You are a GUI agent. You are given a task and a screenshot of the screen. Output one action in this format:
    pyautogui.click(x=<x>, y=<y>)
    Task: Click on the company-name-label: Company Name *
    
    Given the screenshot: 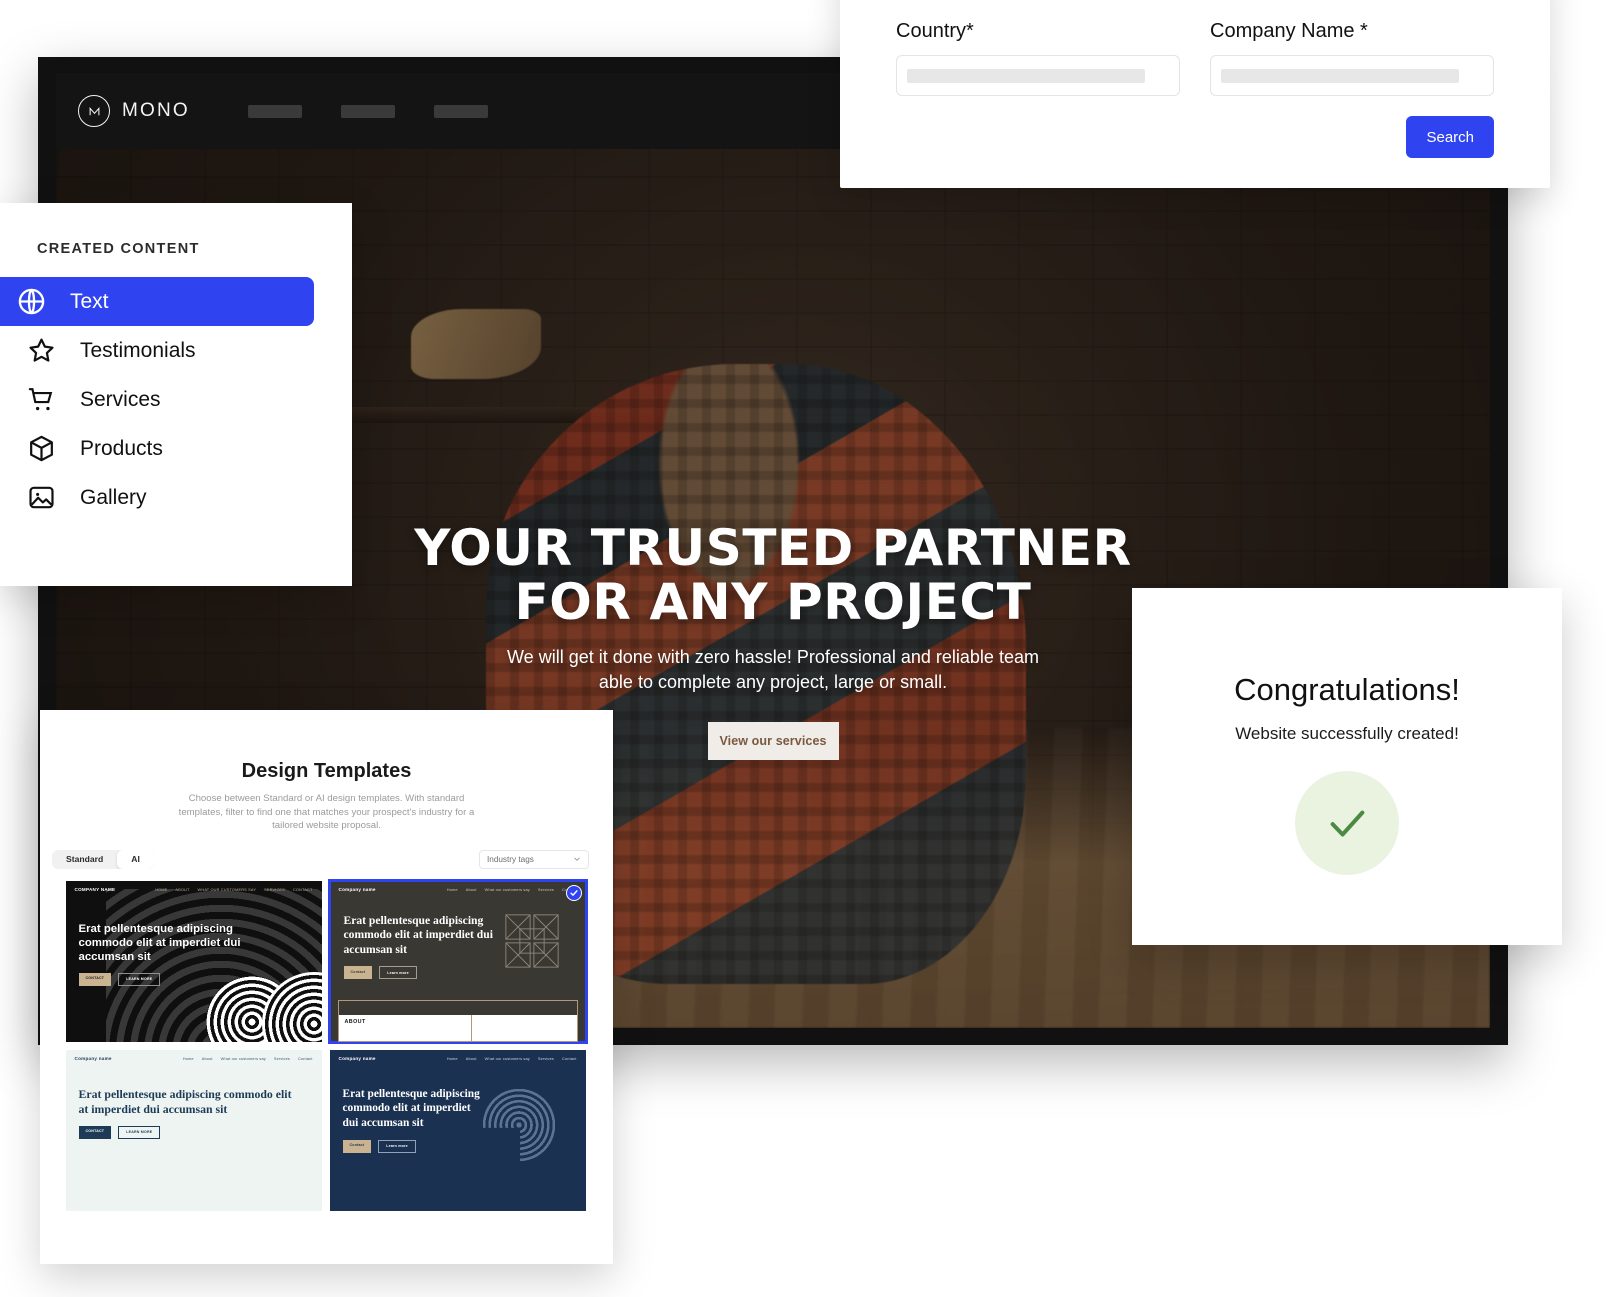 What is the action you would take?
    pyautogui.click(x=1289, y=31)
    